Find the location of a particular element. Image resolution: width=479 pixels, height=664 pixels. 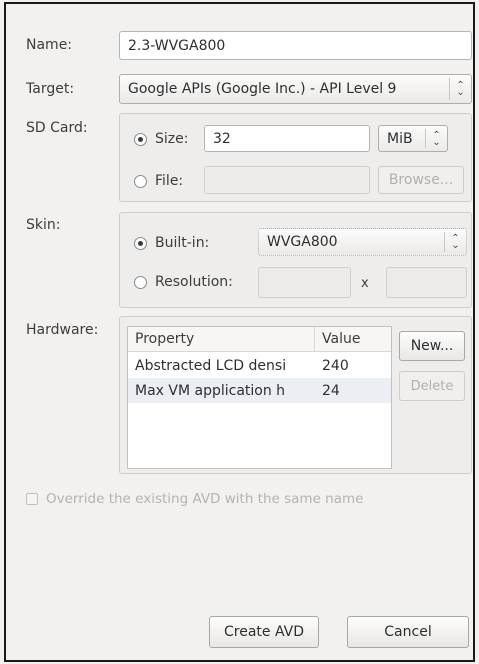

column-header-property: Property is located at coordinates (221, 339).